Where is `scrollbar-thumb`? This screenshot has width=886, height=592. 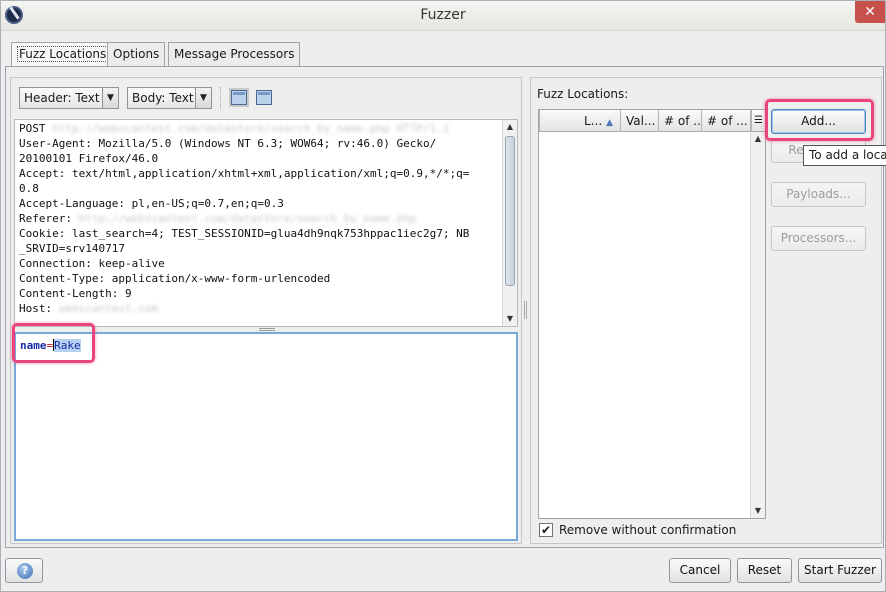 scrollbar-thumb is located at coordinates (510, 211).